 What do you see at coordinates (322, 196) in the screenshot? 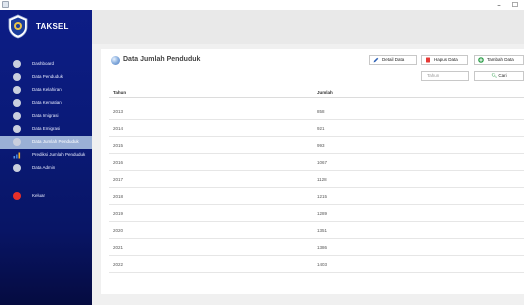
I see `cell-jumlah: 1215` at bounding box center [322, 196].